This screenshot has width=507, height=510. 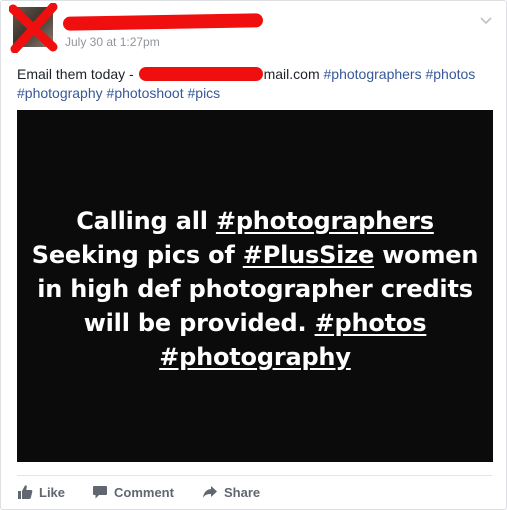 I want to click on post-actions: Like Comment Share, so click(x=254, y=492).